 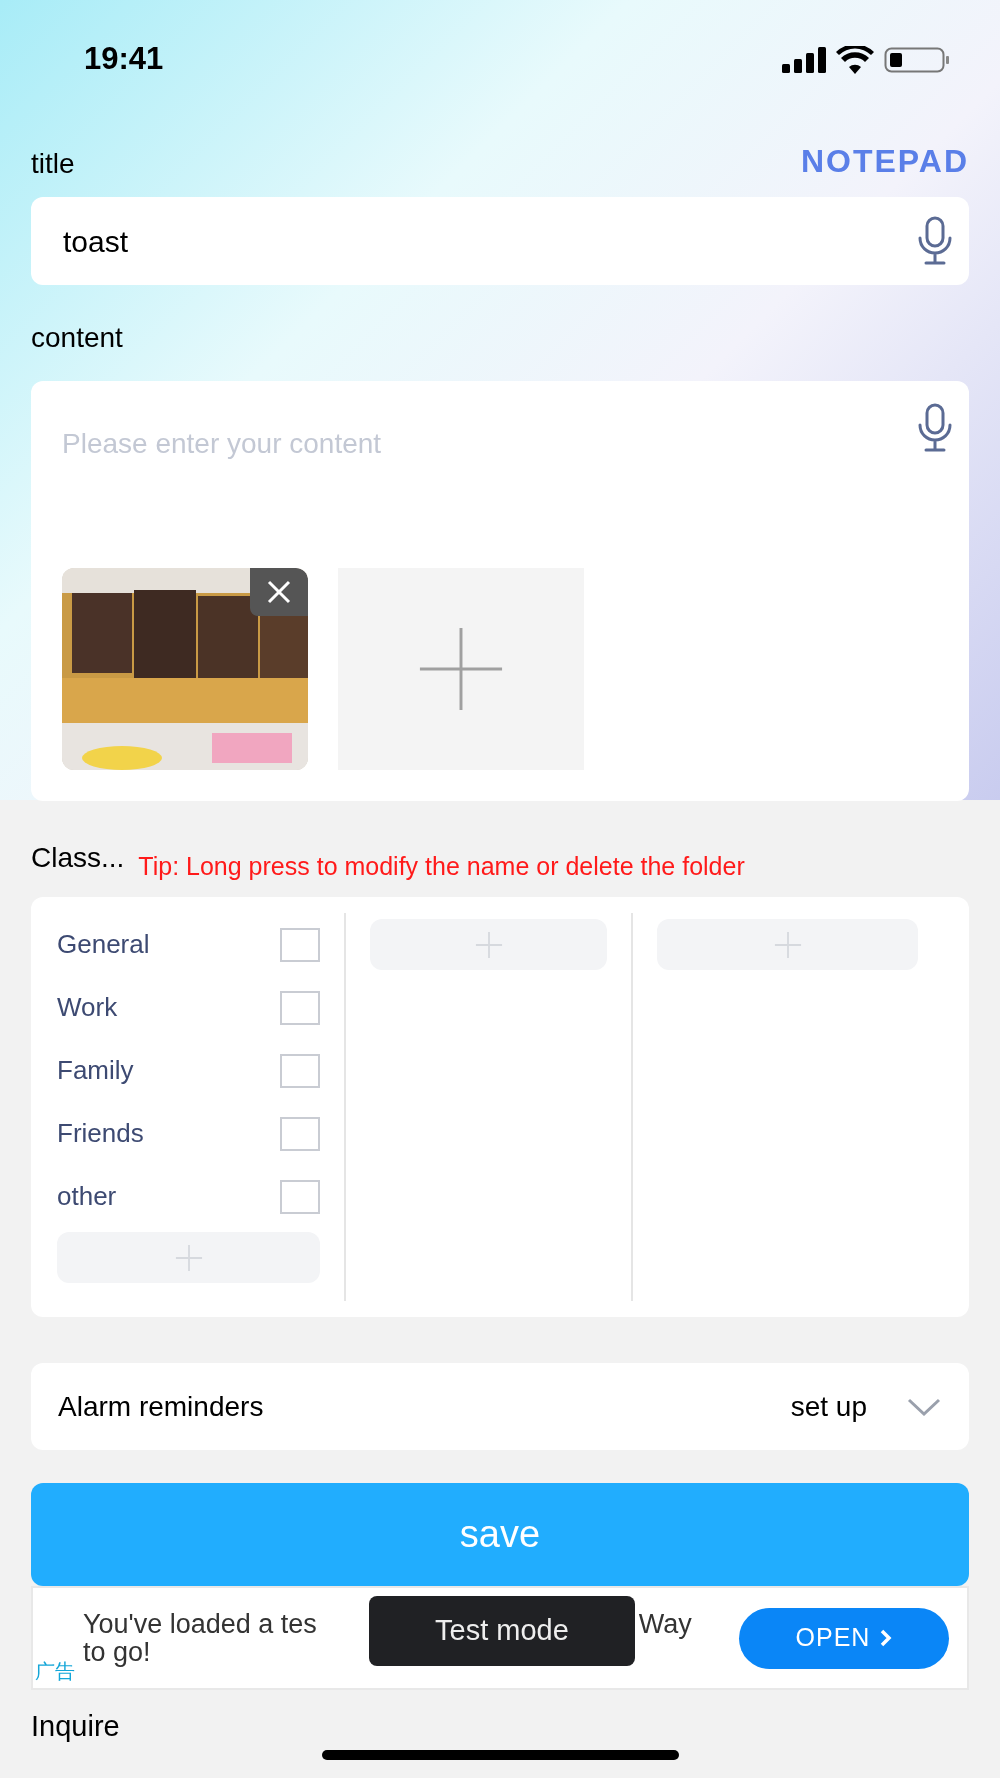 What do you see at coordinates (917, 59) in the screenshot?
I see `battery-icon` at bounding box center [917, 59].